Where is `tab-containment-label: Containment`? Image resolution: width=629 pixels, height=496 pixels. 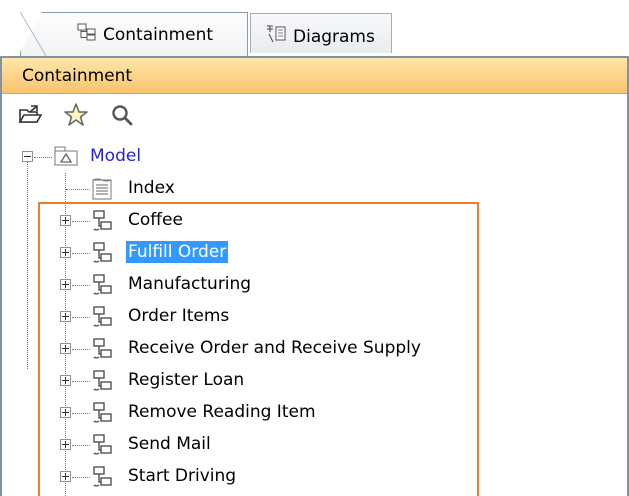 tab-containment-label: Containment is located at coordinates (158, 34).